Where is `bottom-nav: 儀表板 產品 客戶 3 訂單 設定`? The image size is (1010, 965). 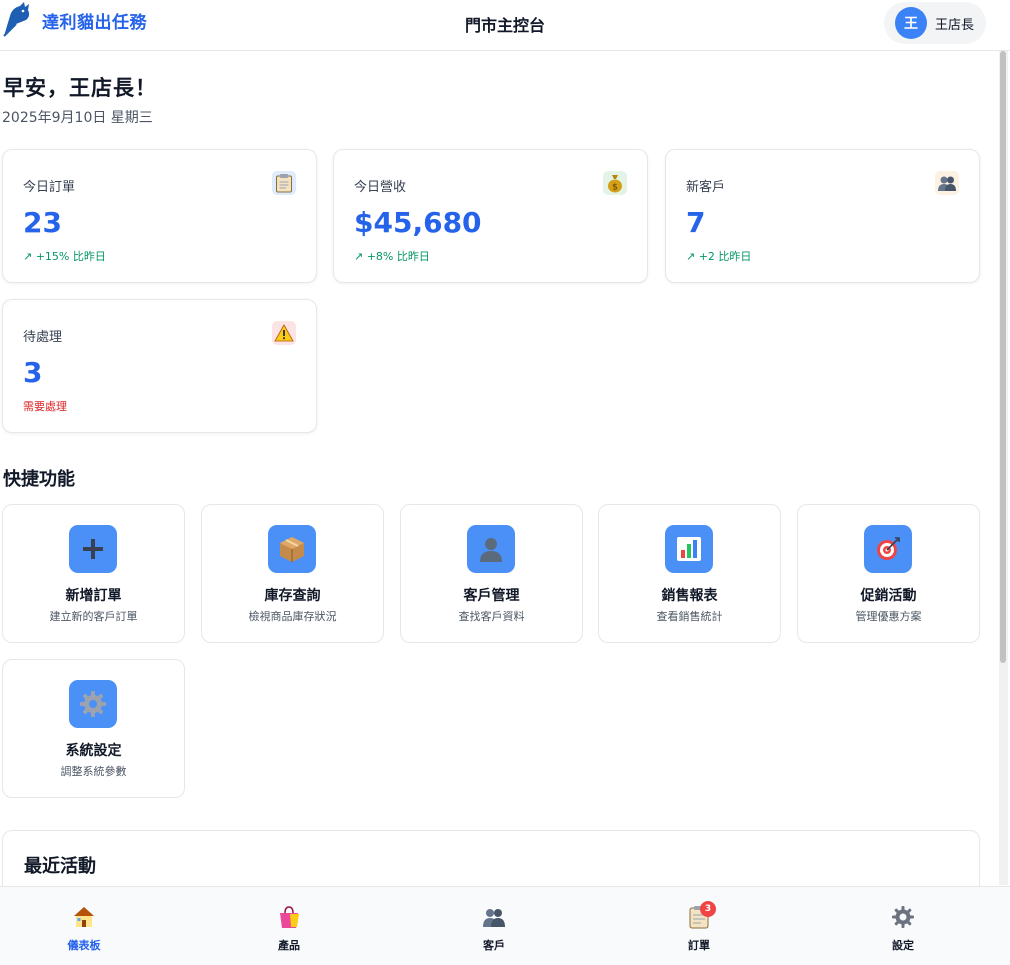 bottom-nav: 儀表板 產品 客戶 3 訂單 設定 is located at coordinates (505, 925).